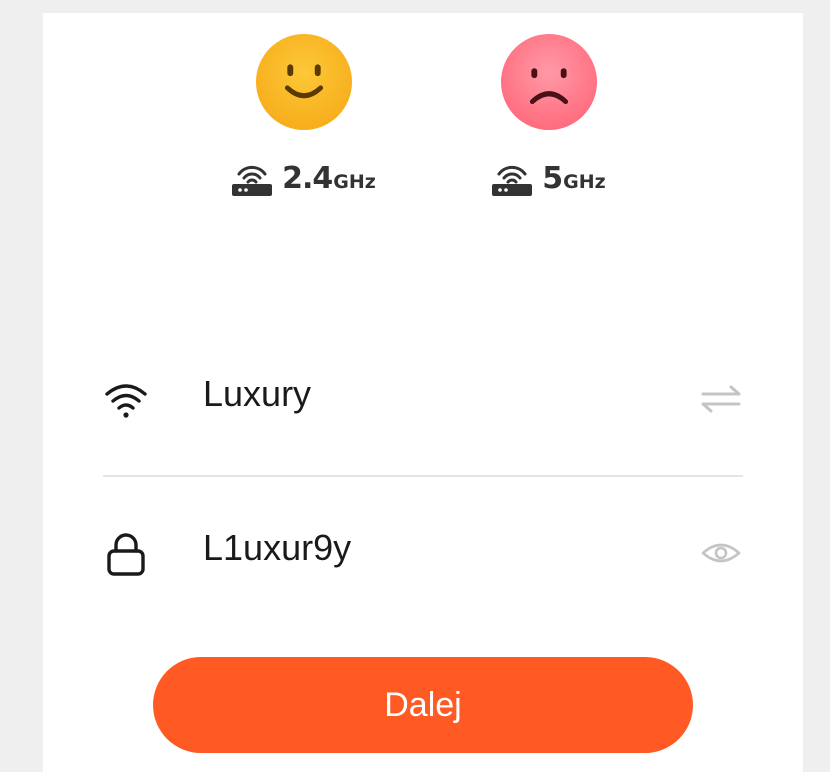 Image resolution: width=830 pixels, height=772 pixels. I want to click on band-5ghz: 5 GHz, so click(548, 128).